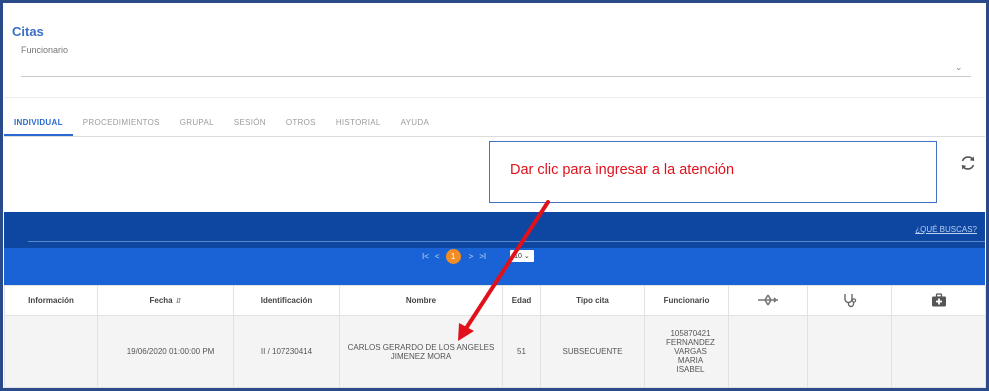  I want to click on col-fecha-label: Fecha, so click(161, 300).